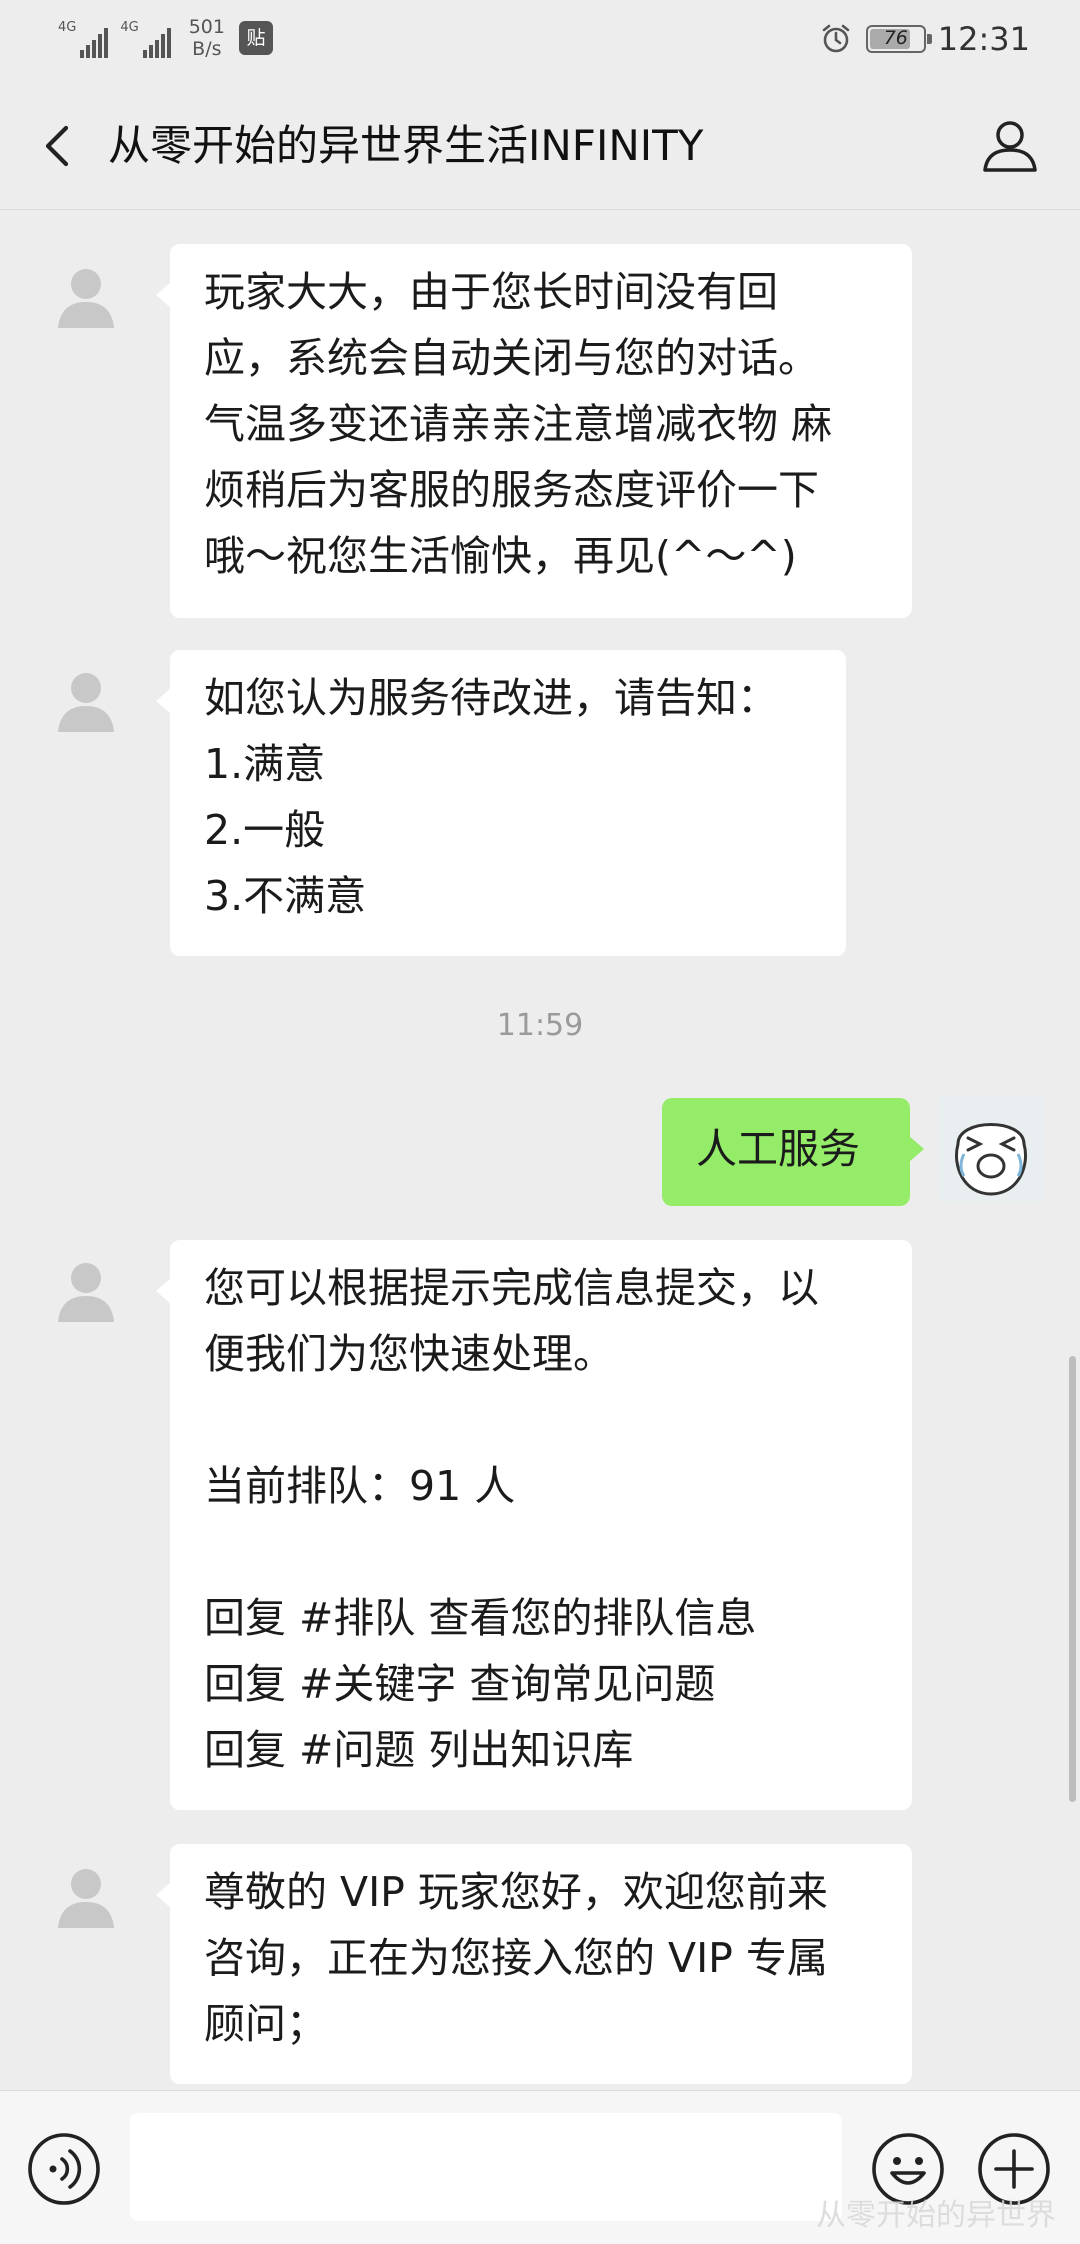  I want to click on message-input, so click(486, 2167).